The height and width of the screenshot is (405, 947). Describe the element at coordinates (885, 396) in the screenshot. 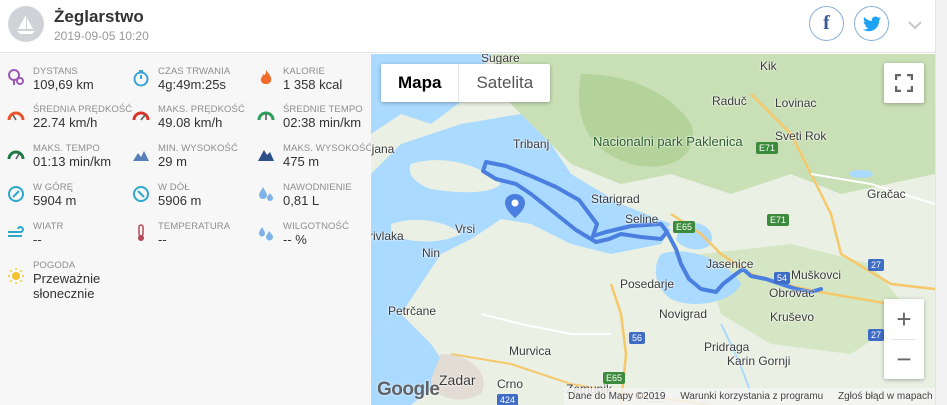

I see `report-error-link: Zgłoś błąd w mapach` at that location.